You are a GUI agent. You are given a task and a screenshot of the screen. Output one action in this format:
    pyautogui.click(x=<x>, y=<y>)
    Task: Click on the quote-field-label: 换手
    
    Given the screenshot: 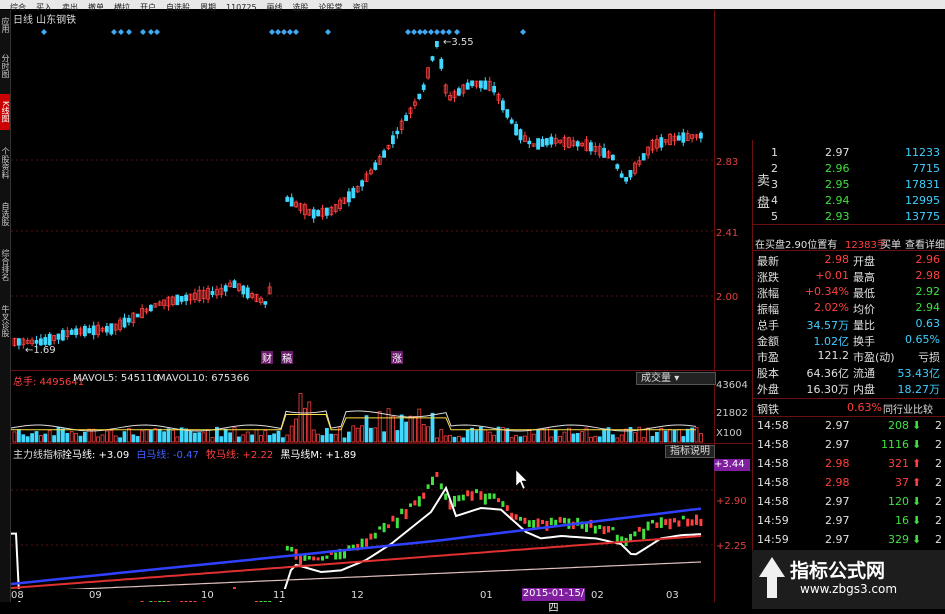 What is the action you would take?
    pyautogui.click(x=864, y=341)
    